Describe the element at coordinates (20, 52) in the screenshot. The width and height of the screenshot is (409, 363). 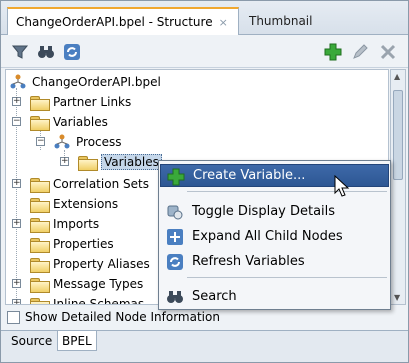
I see `filter-icon` at that location.